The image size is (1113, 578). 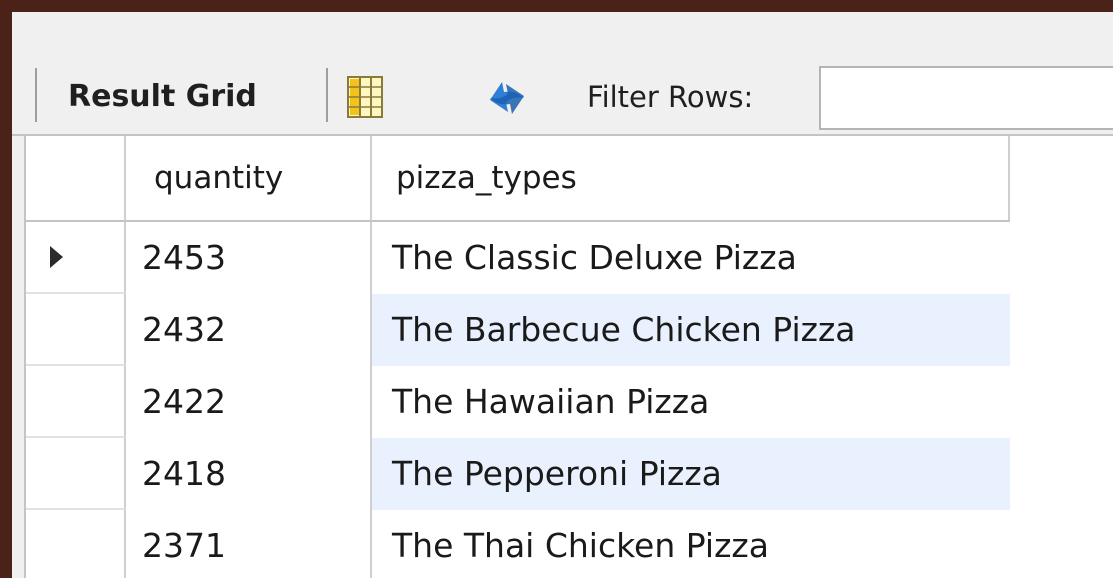 I want to click on cell-pizza-types: The Thai Chicken Pizza, so click(x=691, y=544).